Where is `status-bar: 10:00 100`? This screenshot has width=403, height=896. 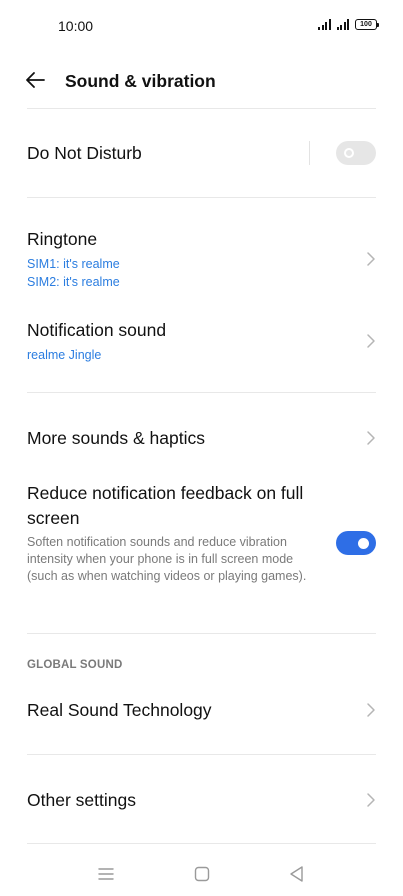 status-bar: 10:00 100 is located at coordinates (201, 26).